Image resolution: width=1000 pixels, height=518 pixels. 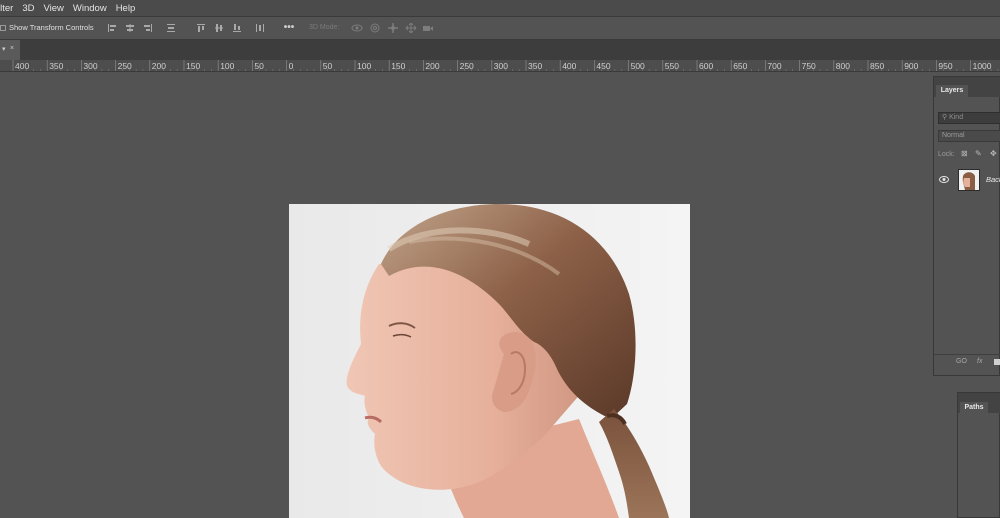 What do you see at coordinates (603, 66) in the screenshot?
I see `ruler-label: 450` at bounding box center [603, 66].